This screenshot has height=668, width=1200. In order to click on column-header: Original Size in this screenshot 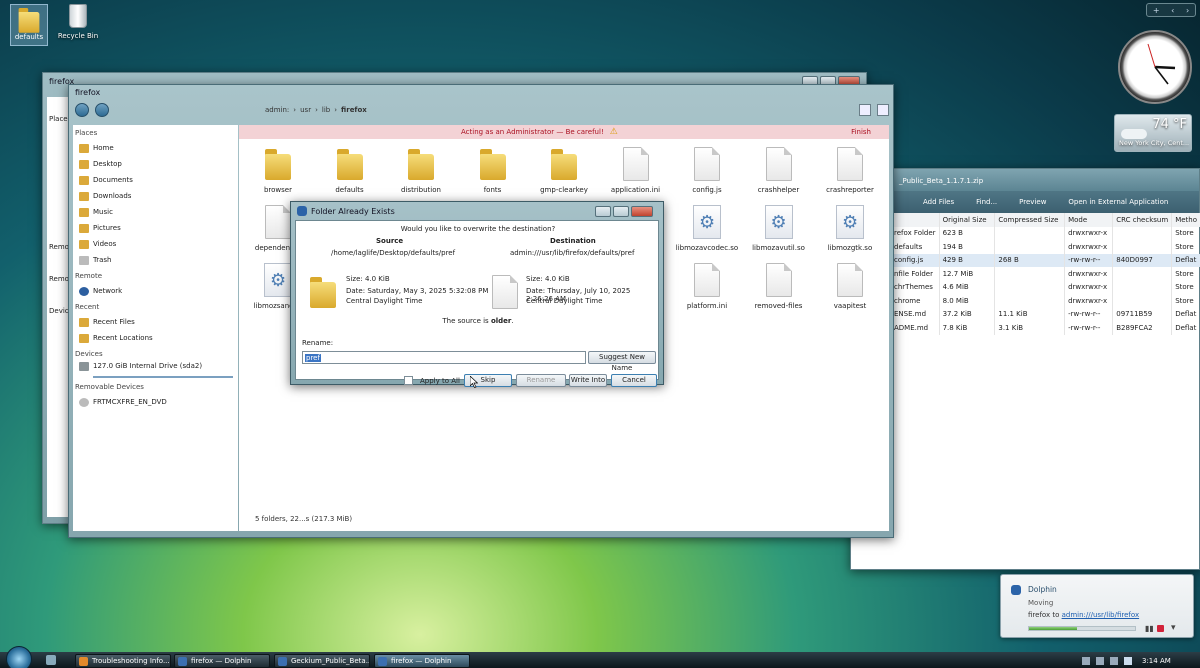, I will do `click(967, 220)`.